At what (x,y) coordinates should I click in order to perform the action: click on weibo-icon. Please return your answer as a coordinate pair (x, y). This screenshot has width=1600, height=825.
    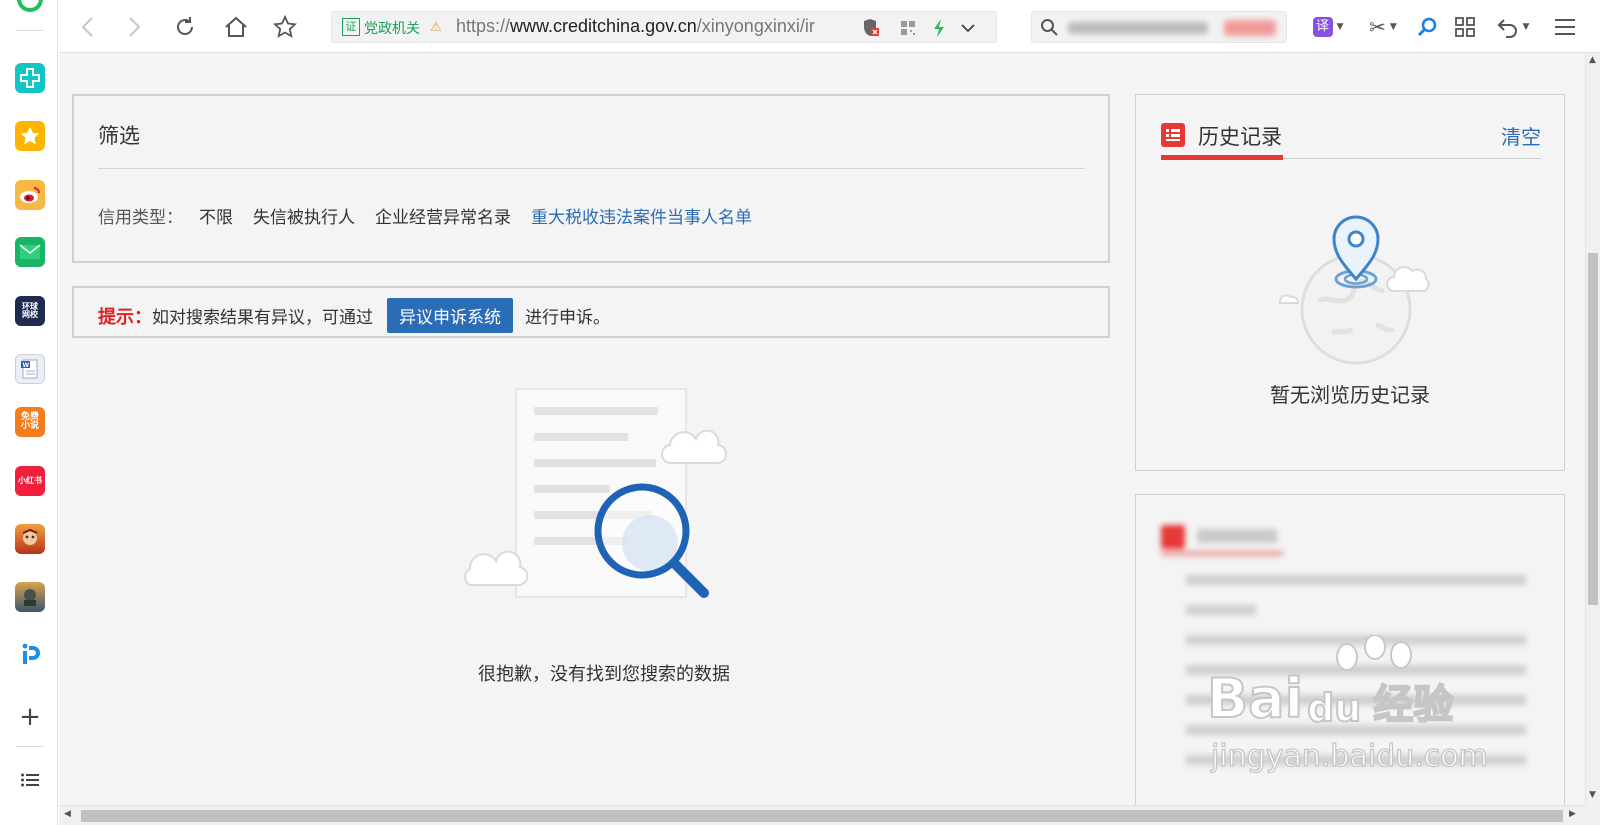
    Looking at the image, I should click on (30, 195).